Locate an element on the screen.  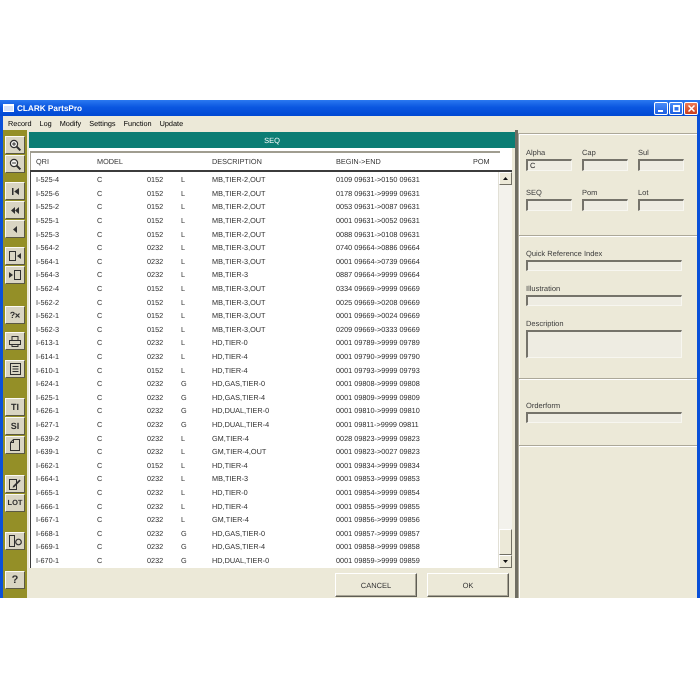
scroll-down-button is located at coordinates (505, 561).